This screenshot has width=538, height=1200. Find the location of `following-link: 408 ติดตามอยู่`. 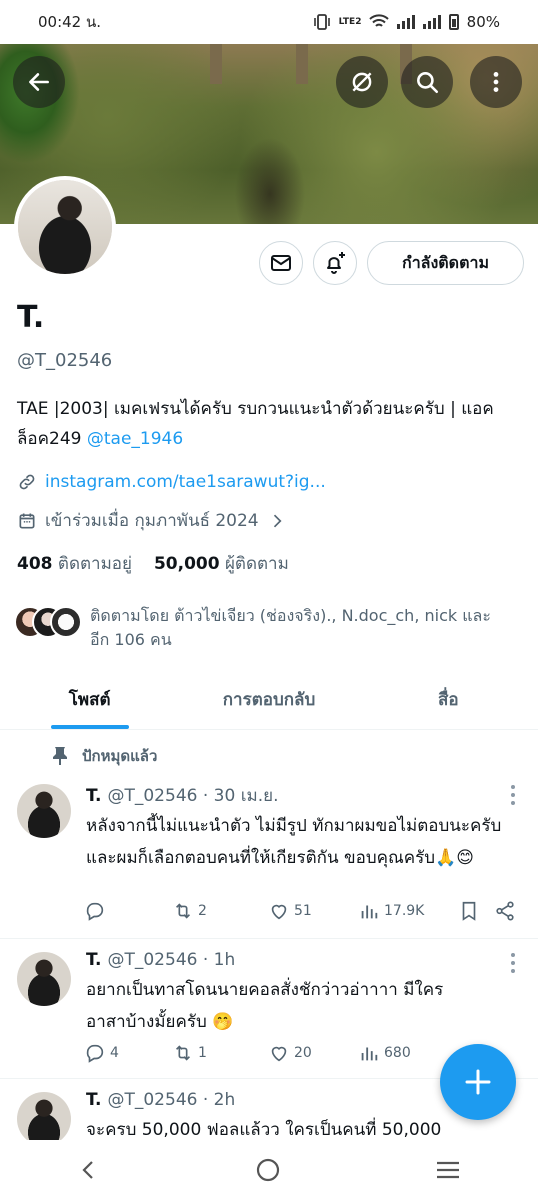

following-link: 408 ติดตามอยู่ is located at coordinates (74, 563).